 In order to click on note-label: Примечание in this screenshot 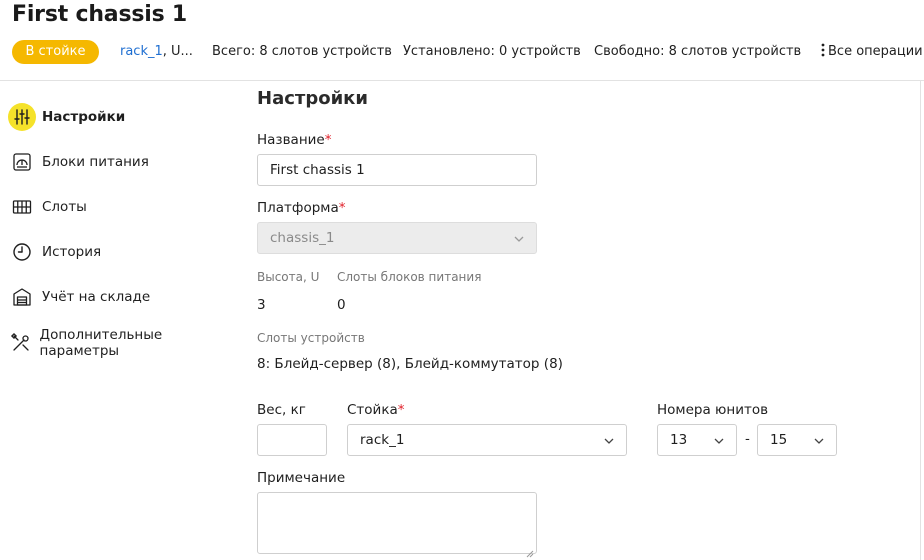, I will do `click(301, 478)`.